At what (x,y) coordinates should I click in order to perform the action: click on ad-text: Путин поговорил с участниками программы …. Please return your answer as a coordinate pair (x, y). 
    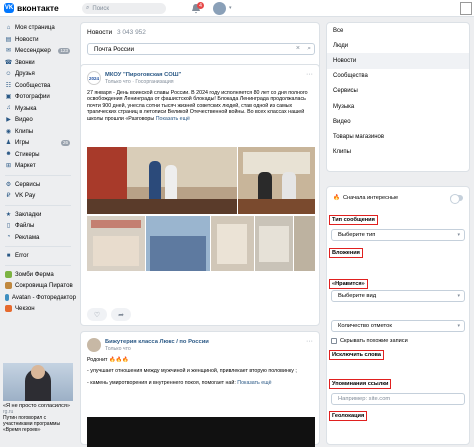
    Looking at the image, I should click on (32, 424).